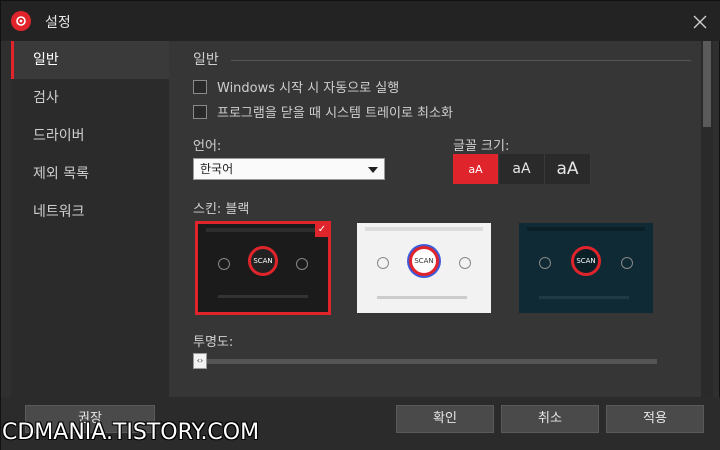 The height and width of the screenshot is (450, 720). I want to click on language-label: 언어:, so click(207, 146).